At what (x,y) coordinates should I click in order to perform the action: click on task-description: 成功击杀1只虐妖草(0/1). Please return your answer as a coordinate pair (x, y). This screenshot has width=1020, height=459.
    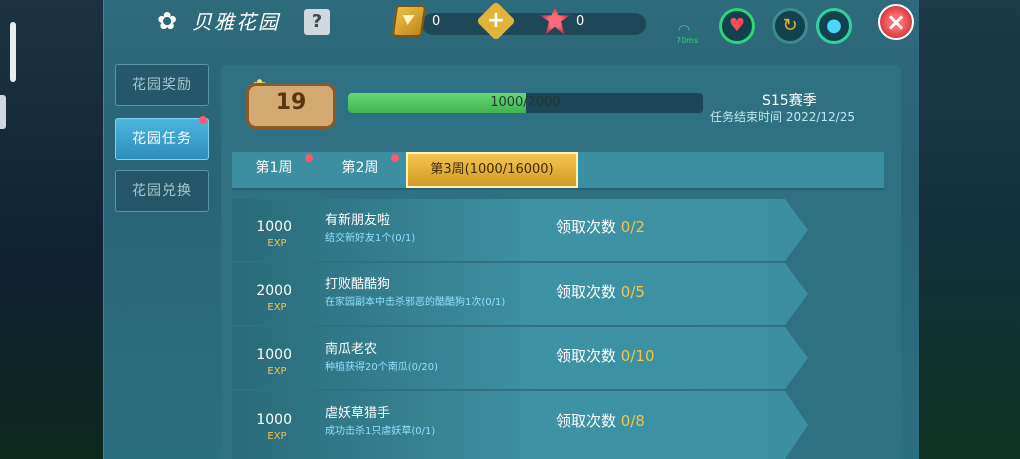
    Looking at the image, I should click on (380, 431).